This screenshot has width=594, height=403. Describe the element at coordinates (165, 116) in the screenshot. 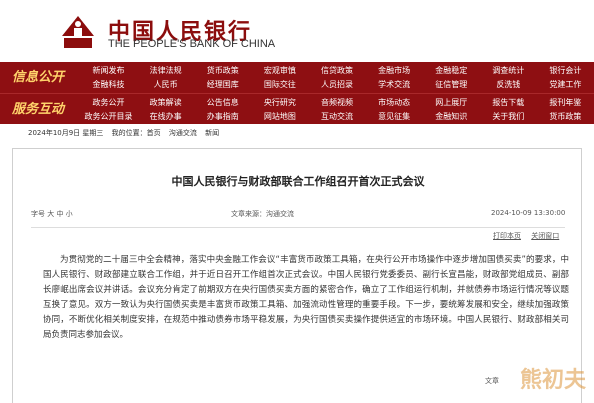

I see `nav-item: 在线办事` at that location.